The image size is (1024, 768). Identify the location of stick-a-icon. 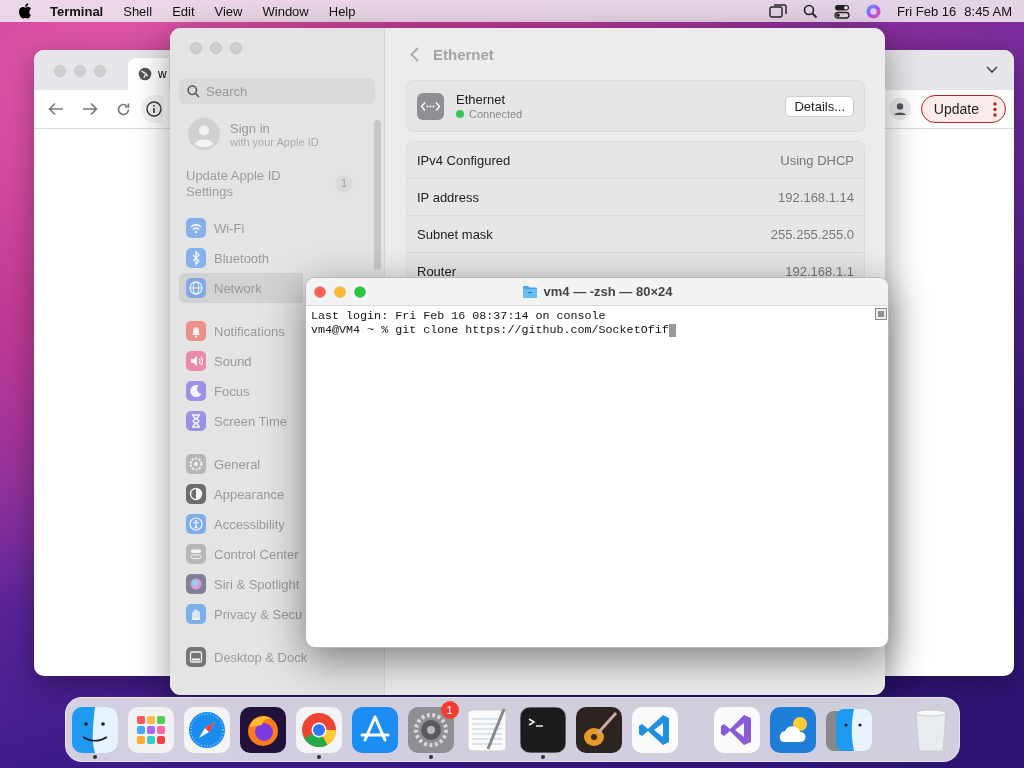
(374, 729).